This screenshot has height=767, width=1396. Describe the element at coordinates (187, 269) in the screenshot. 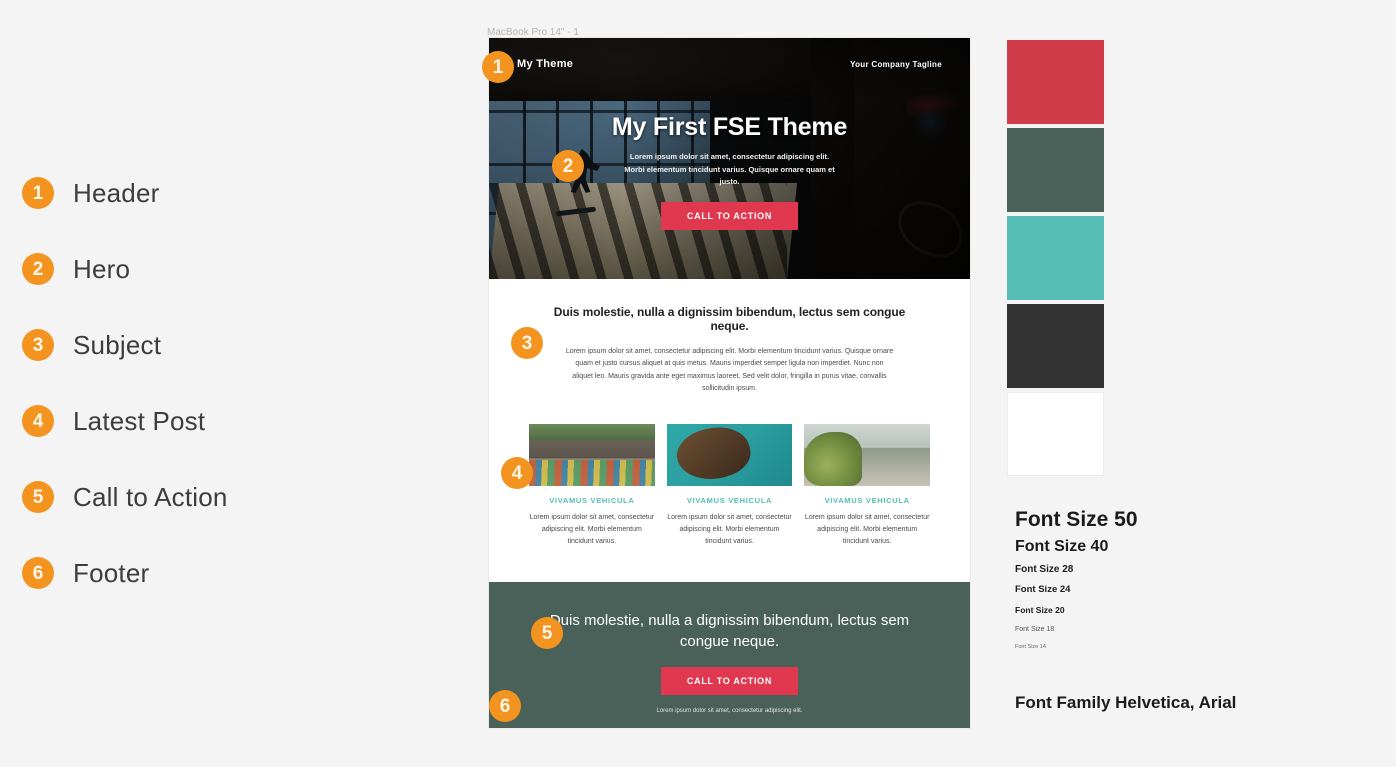

I see `legend-item-hero: 2 Hero` at that location.